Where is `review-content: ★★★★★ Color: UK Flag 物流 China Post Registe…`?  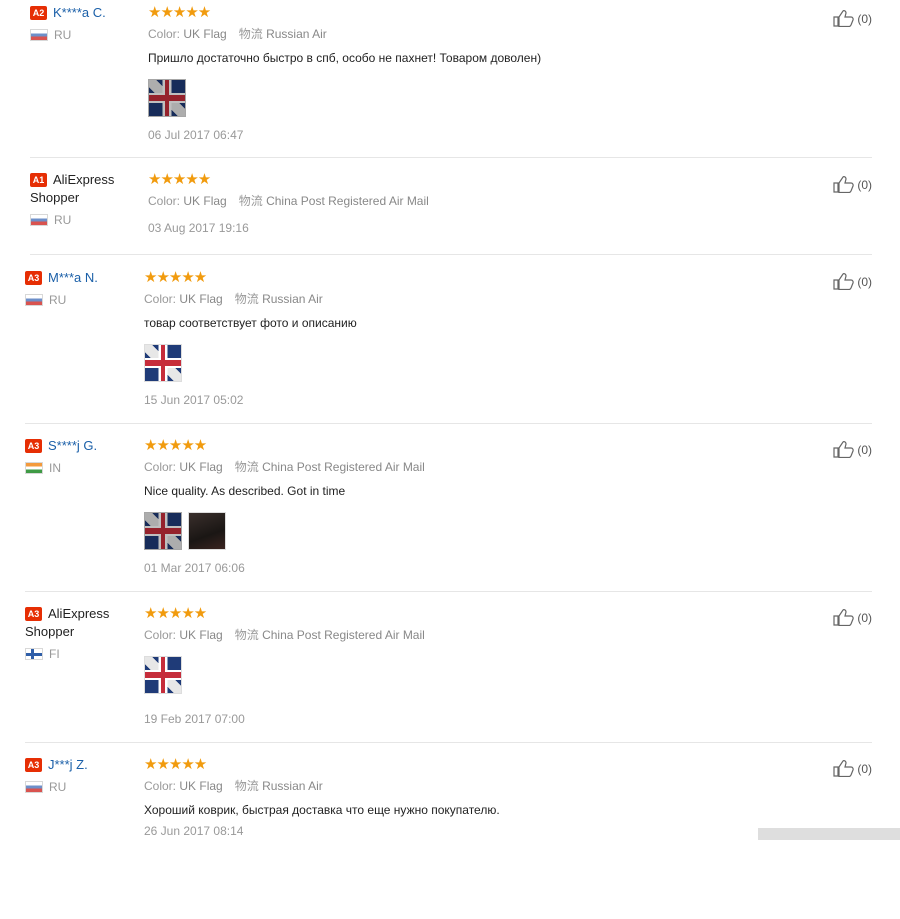 review-content: ★★★★★ Color: UK Flag 物流 China Post Registe… is located at coordinates (448, 190).